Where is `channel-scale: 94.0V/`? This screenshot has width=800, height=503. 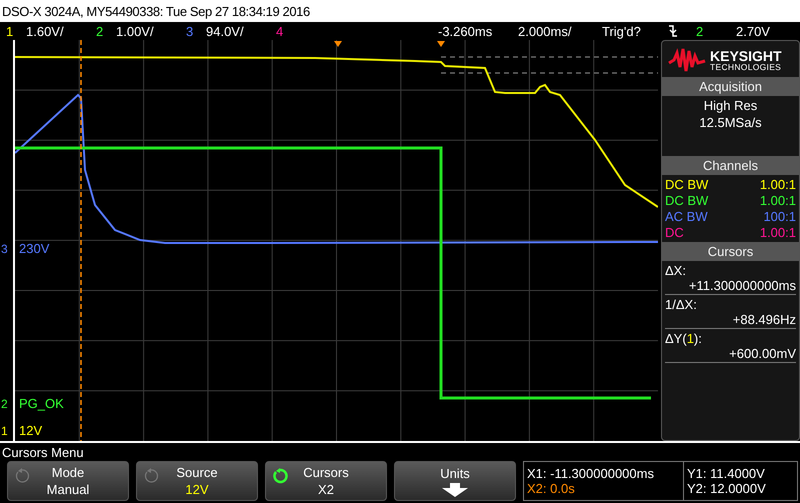
channel-scale: 94.0V/ is located at coordinates (225, 31).